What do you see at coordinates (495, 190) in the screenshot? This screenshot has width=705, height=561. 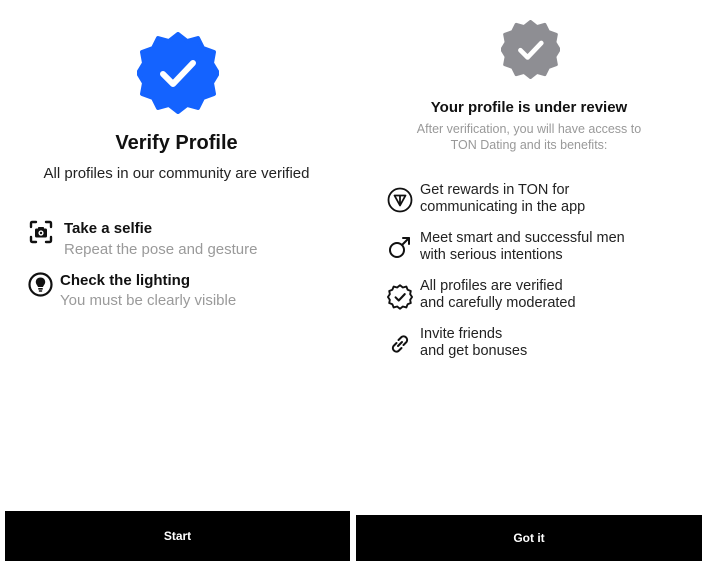 I see `benefit-rewards-line-1: Get rewards in TON for` at bounding box center [495, 190].